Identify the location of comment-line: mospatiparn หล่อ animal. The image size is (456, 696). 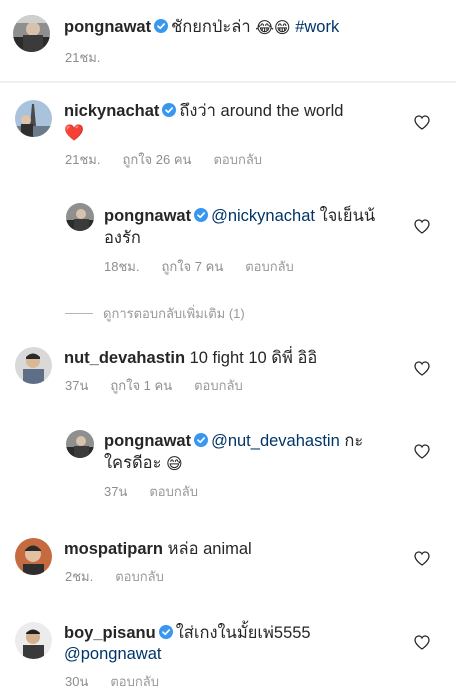
(158, 549).